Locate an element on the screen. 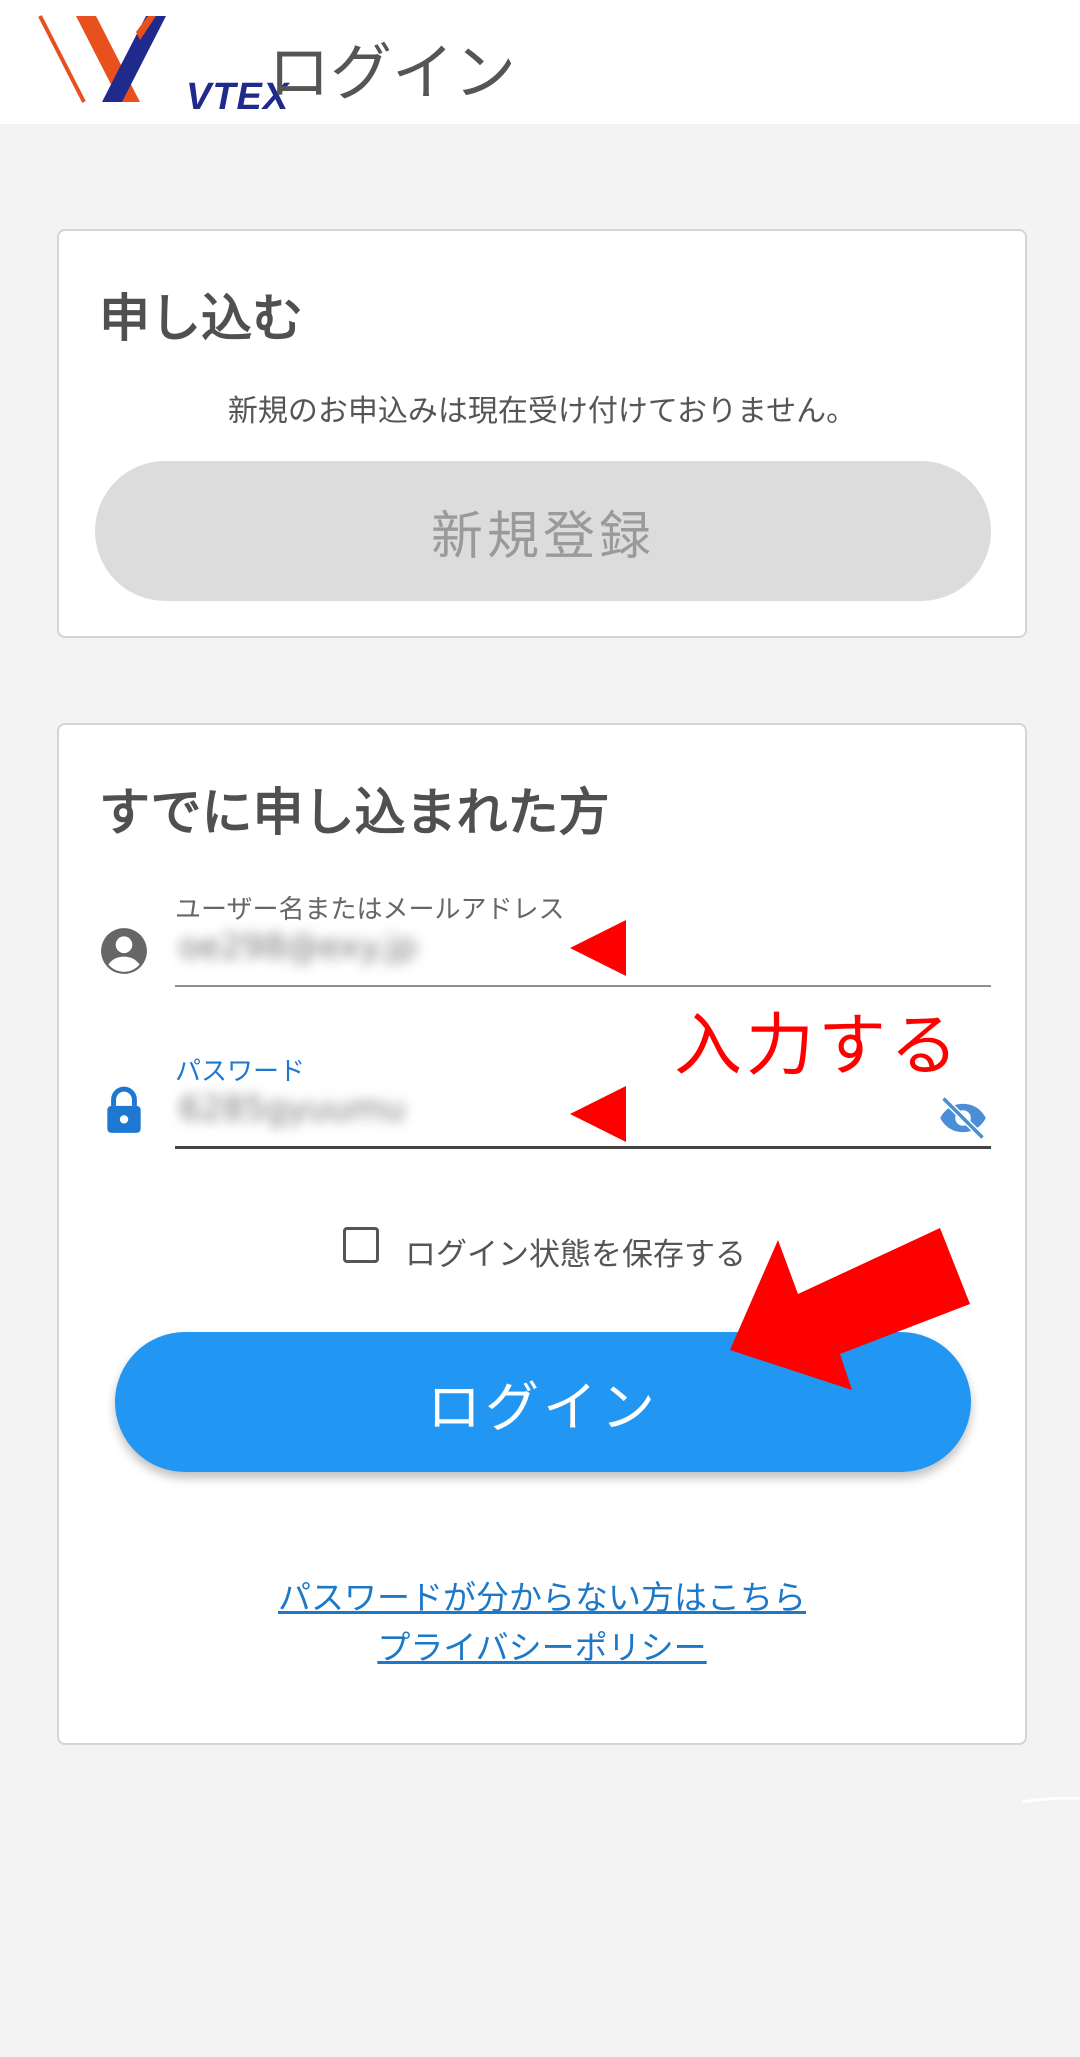  annotation-arrow-password is located at coordinates (600, 1114).